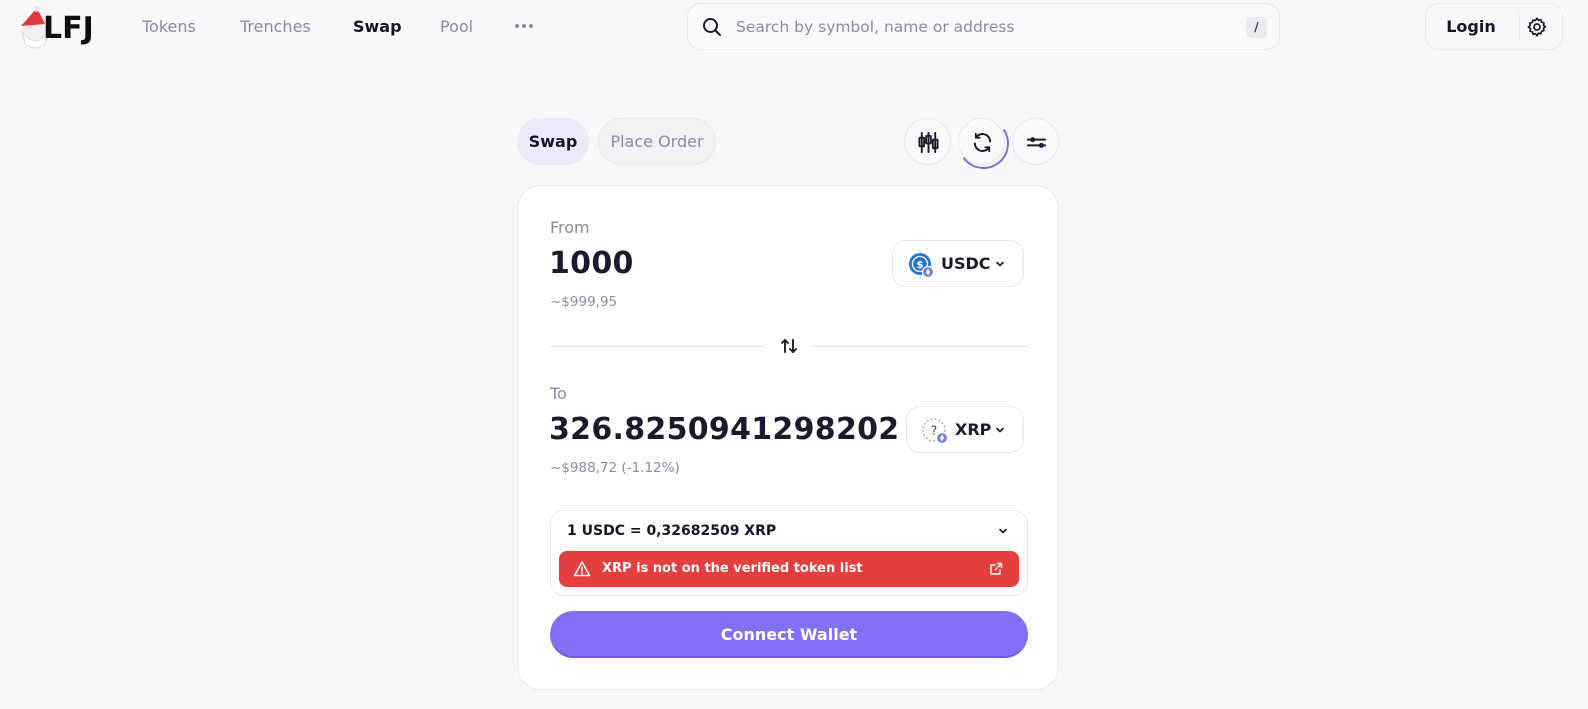 The height and width of the screenshot is (709, 1588). I want to click on swap-settings-button, so click(1035, 141).